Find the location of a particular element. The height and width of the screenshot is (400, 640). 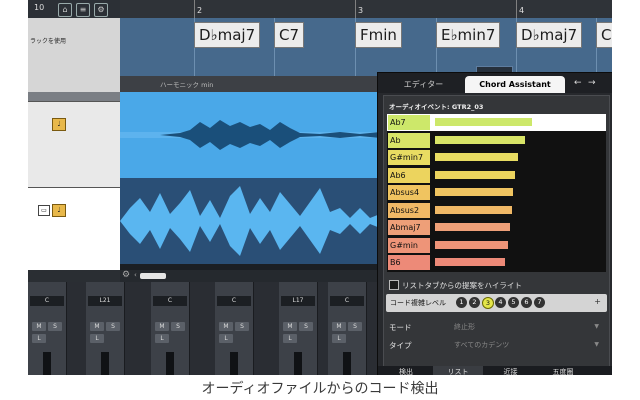

chord-suggestion-row: Ab6 is located at coordinates (496, 175).